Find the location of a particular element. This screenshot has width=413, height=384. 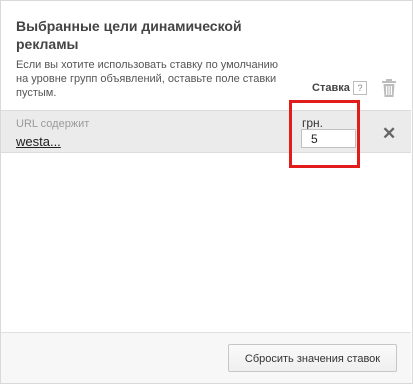

trash-icon is located at coordinates (389, 90).